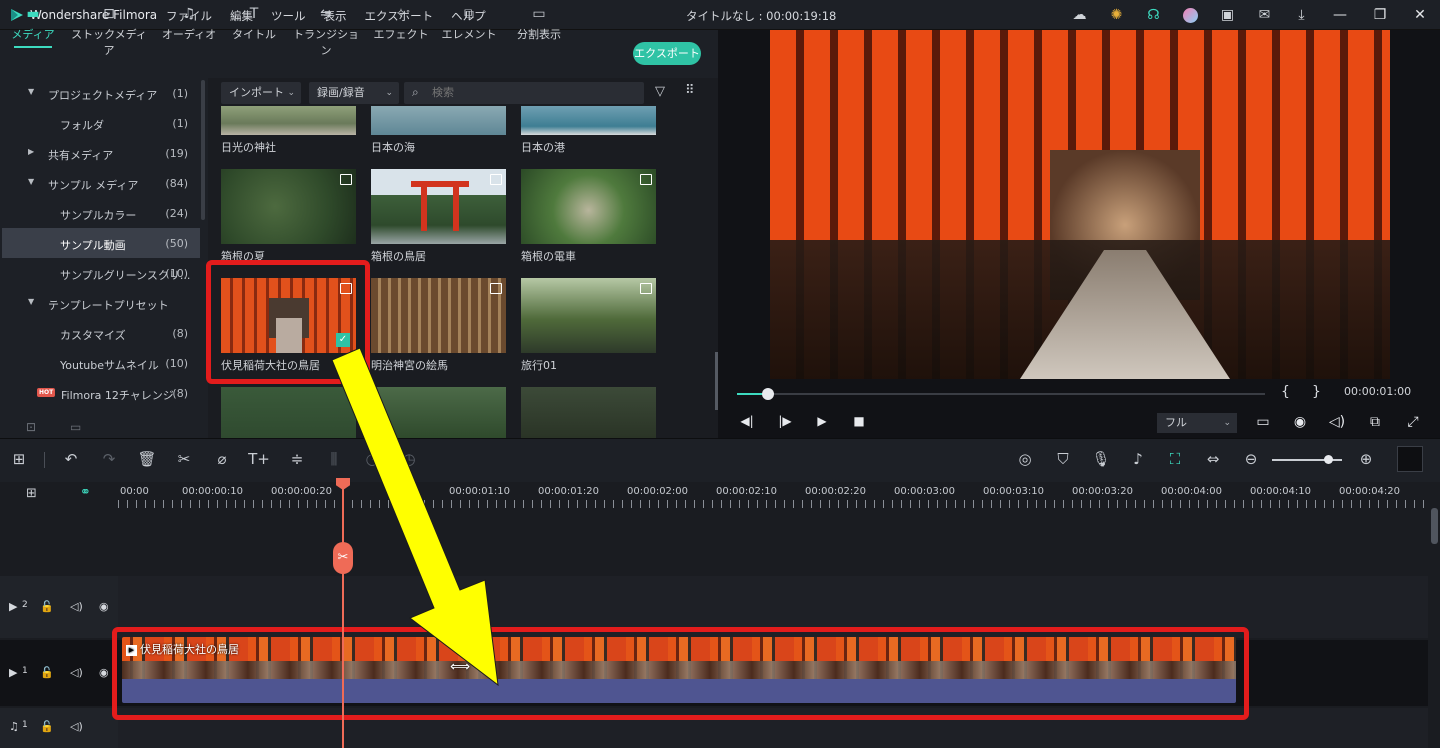  Describe the element at coordinates (1378, 391) in the screenshot. I see `preview-time: 00:00:01:00` at that location.